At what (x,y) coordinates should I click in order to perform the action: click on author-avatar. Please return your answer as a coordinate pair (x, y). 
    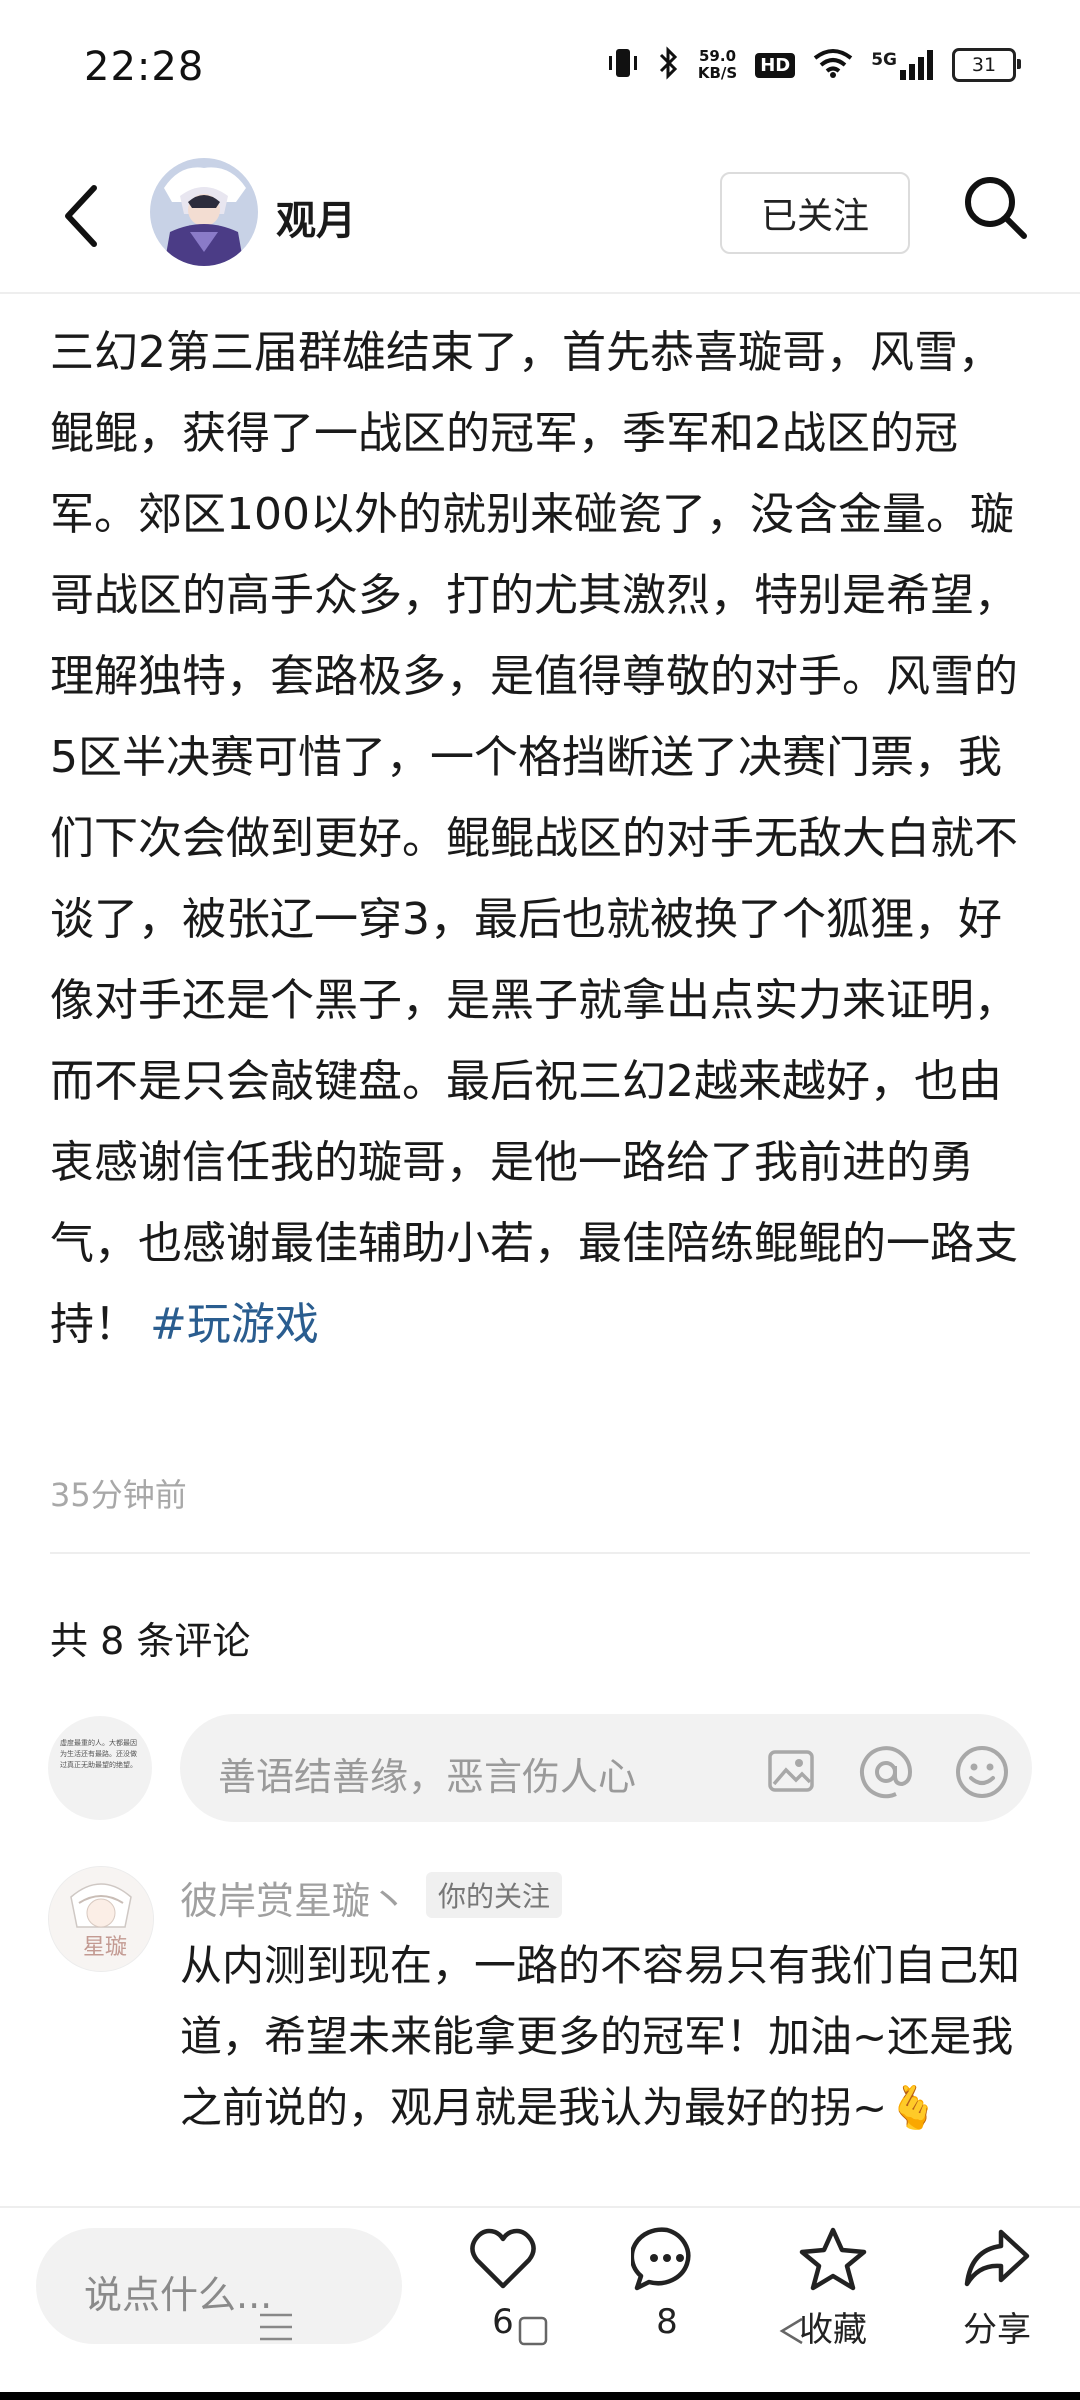
    Looking at the image, I should click on (204, 212).